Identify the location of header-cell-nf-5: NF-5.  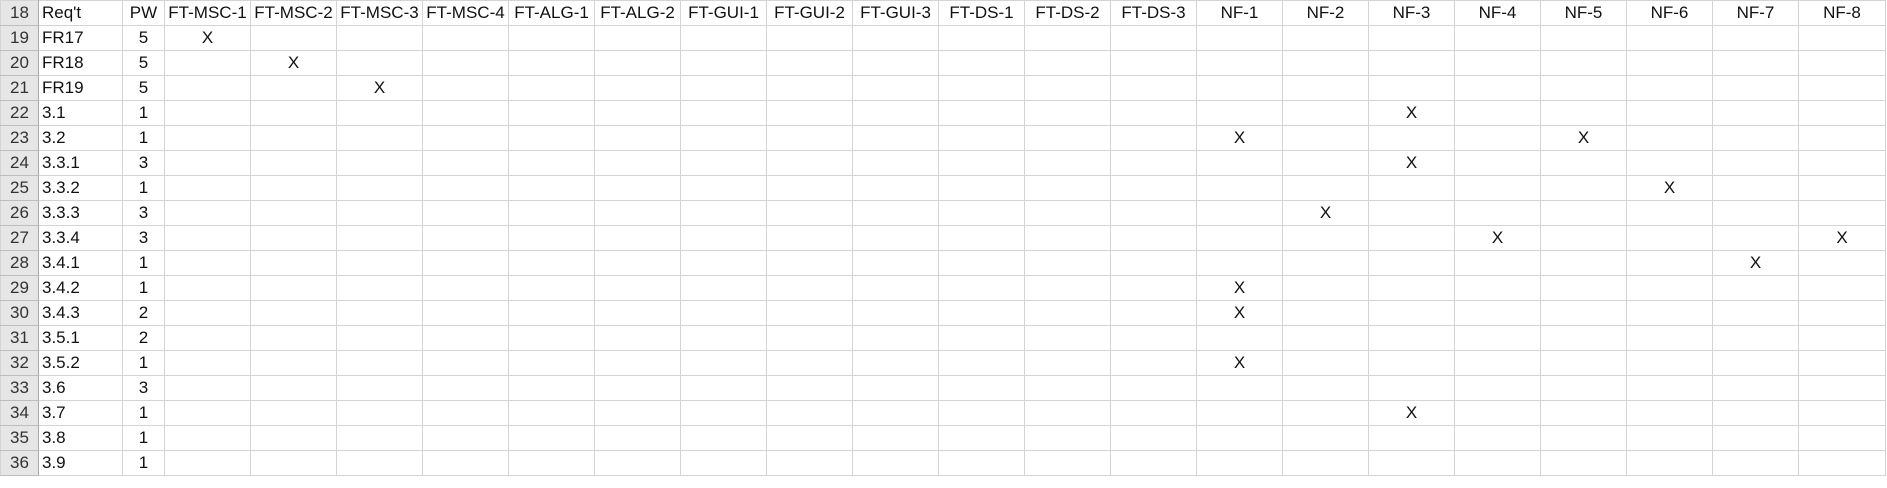
(1583, 13).